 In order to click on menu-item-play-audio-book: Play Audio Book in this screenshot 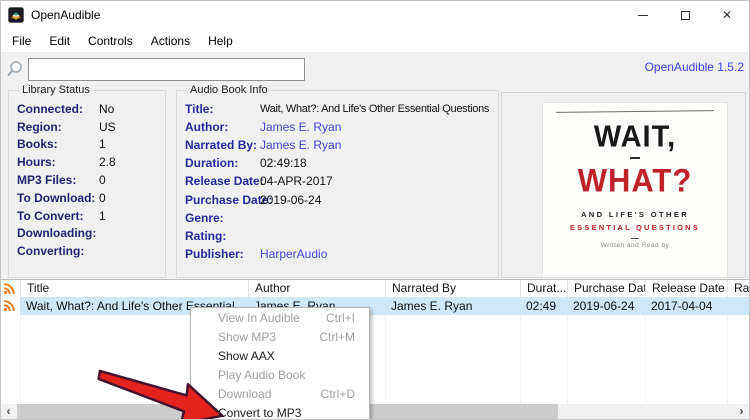, I will do `click(280, 374)`.